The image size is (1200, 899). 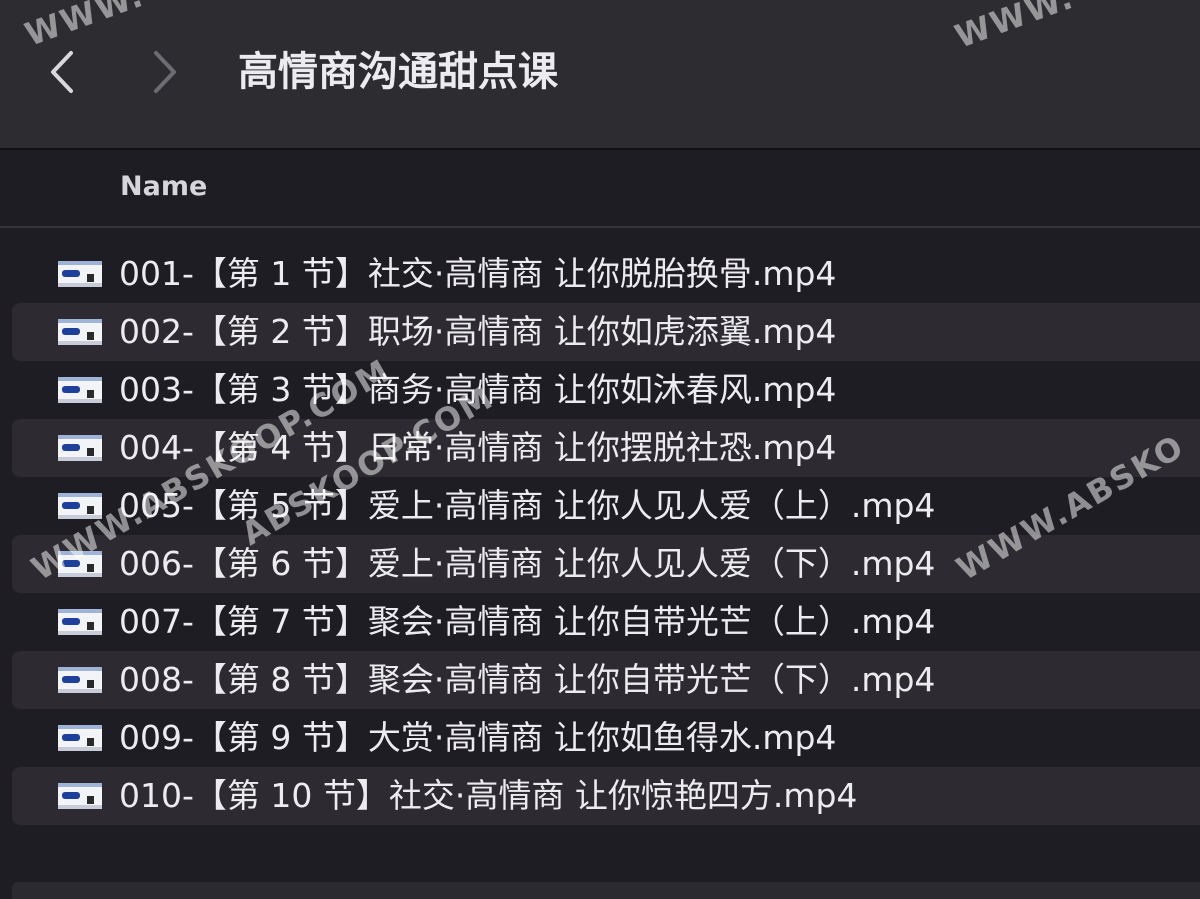 I want to click on file-row: 006-【第 6 节】爱上·高情商 让你人见人爱（下）.mp4, so click(x=606, y=564).